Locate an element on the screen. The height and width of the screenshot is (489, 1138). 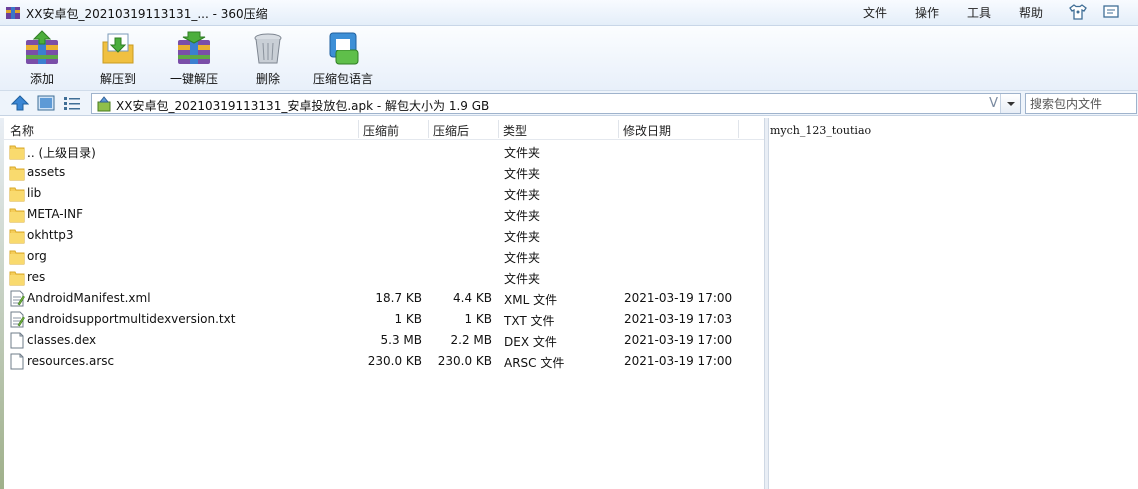
table-row: META-INF 文件夹 is located at coordinates (384, 214).